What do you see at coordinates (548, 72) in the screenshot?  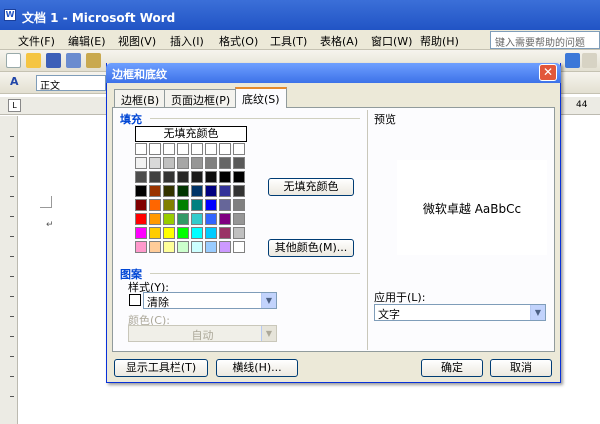 I see `close-icon: ✕` at bounding box center [548, 72].